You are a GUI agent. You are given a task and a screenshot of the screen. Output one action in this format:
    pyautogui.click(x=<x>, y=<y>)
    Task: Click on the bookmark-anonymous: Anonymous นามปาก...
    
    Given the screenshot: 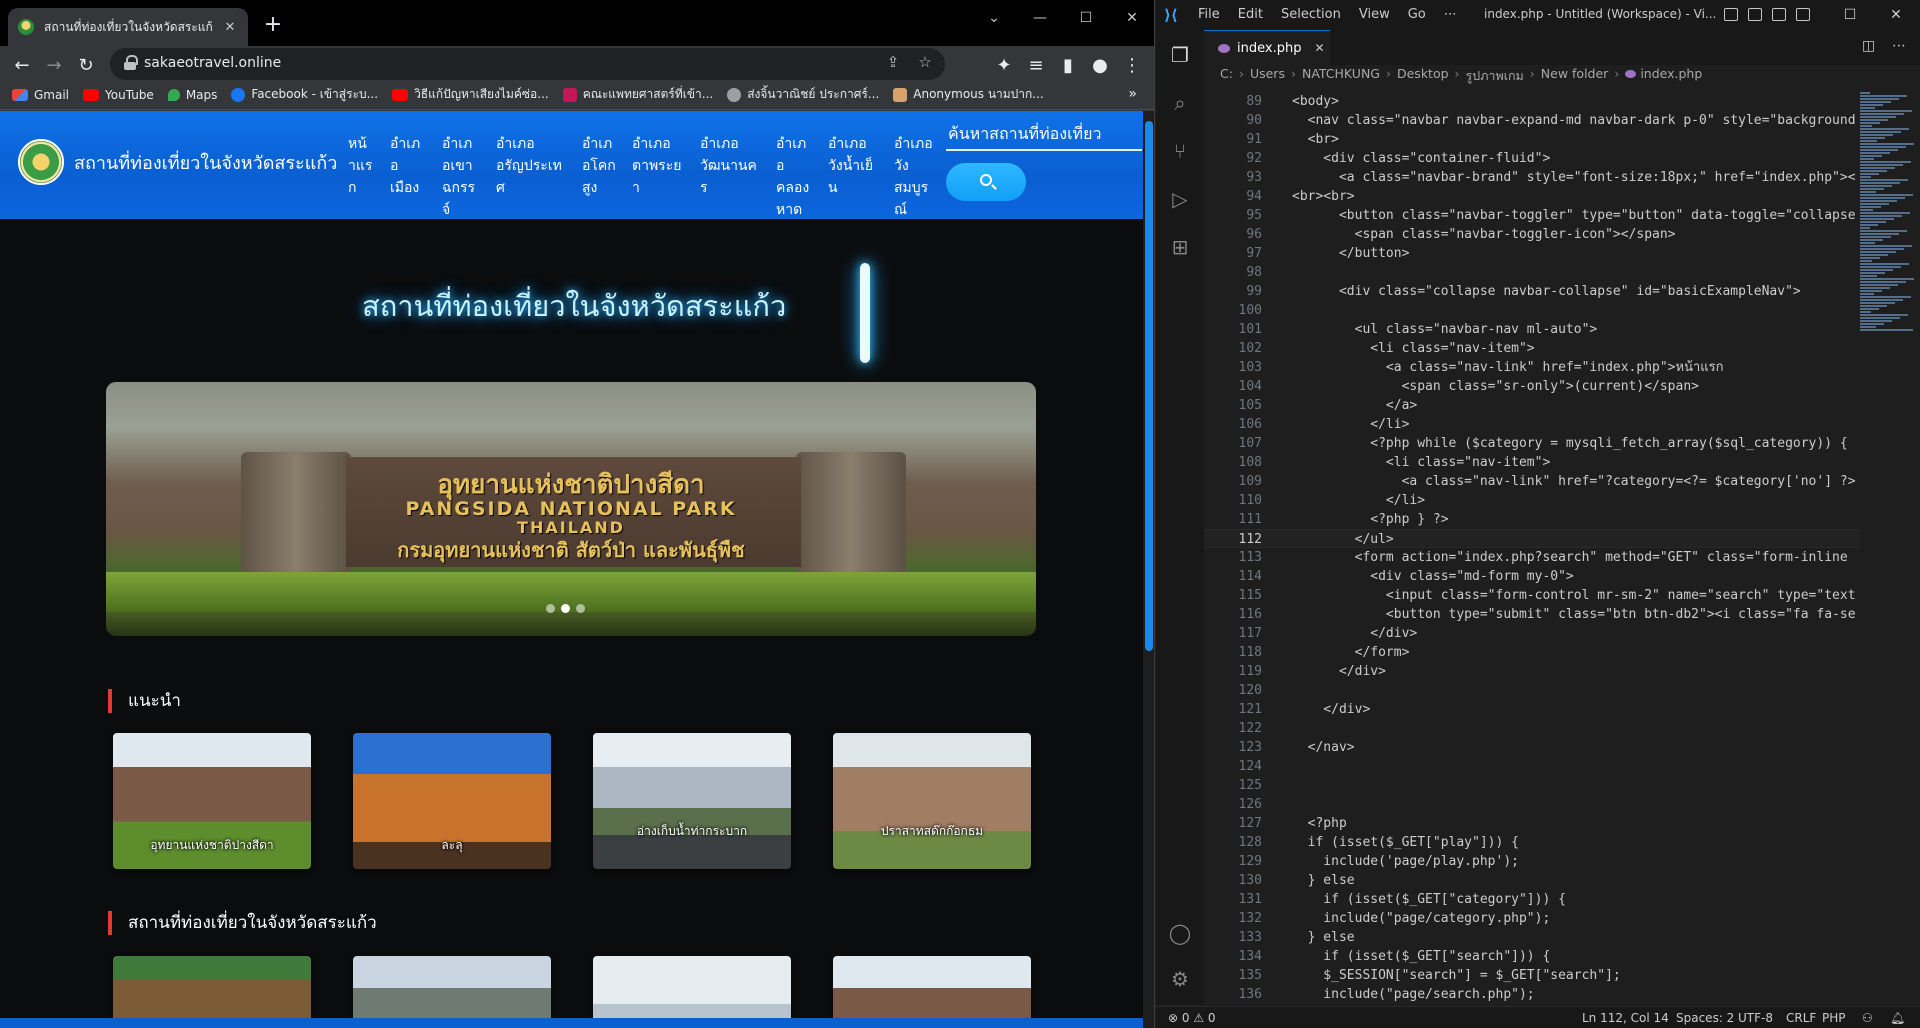 What is the action you would take?
    pyautogui.click(x=968, y=94)
    